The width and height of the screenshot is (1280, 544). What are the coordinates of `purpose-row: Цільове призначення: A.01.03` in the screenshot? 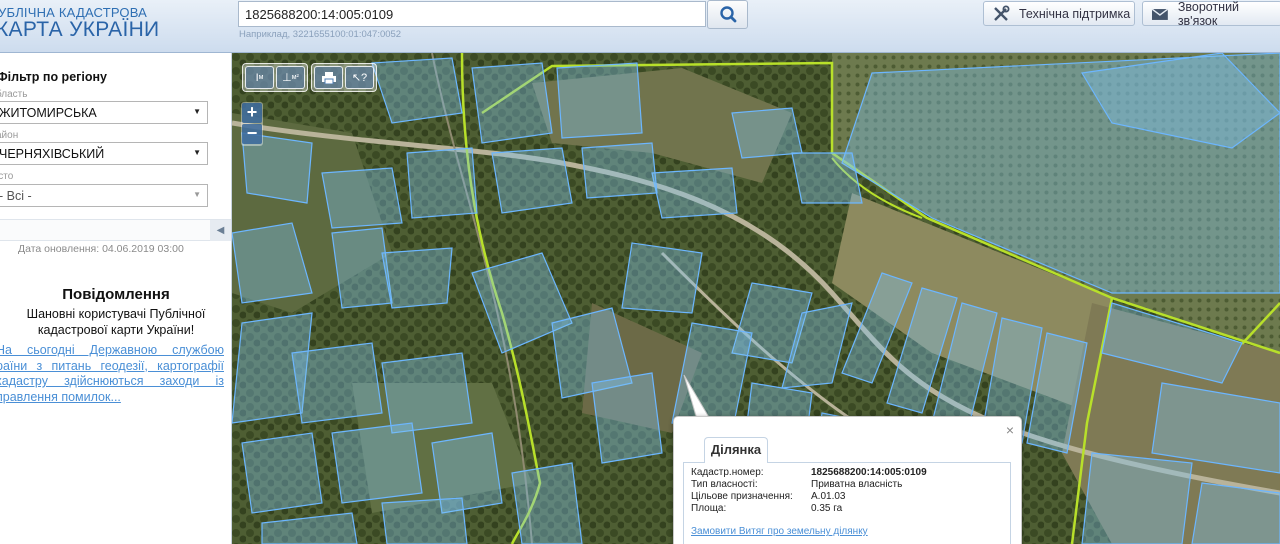 It's located at (768, 496).